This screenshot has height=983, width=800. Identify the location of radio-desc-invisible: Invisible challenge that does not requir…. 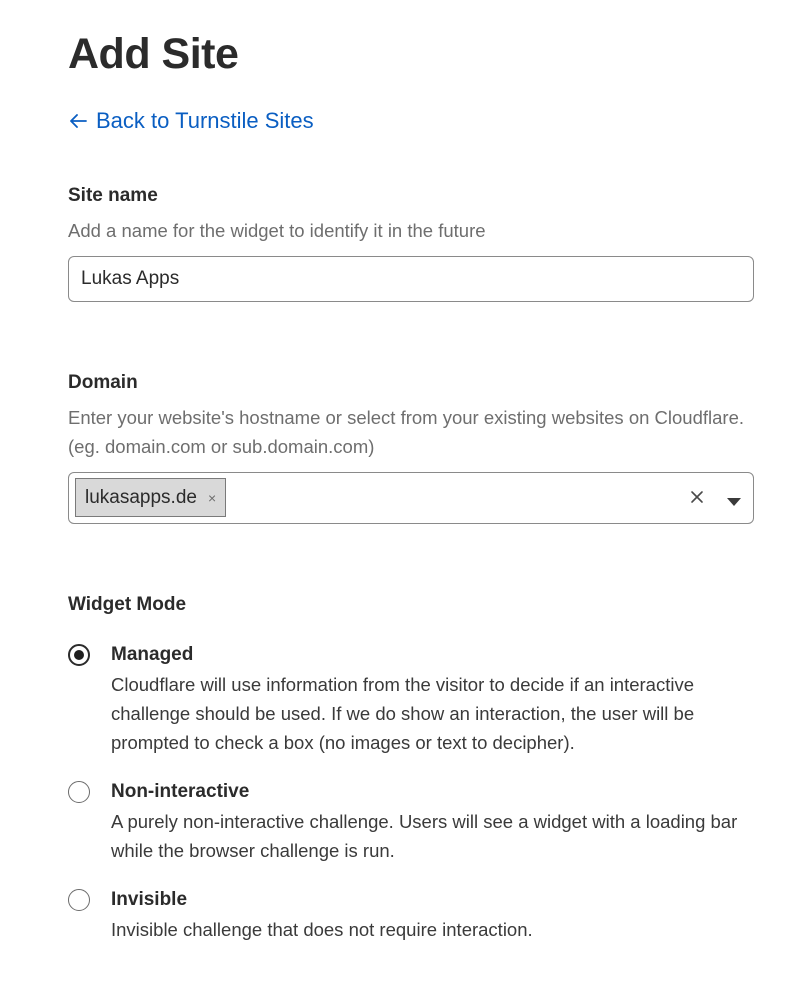
(322, 929).